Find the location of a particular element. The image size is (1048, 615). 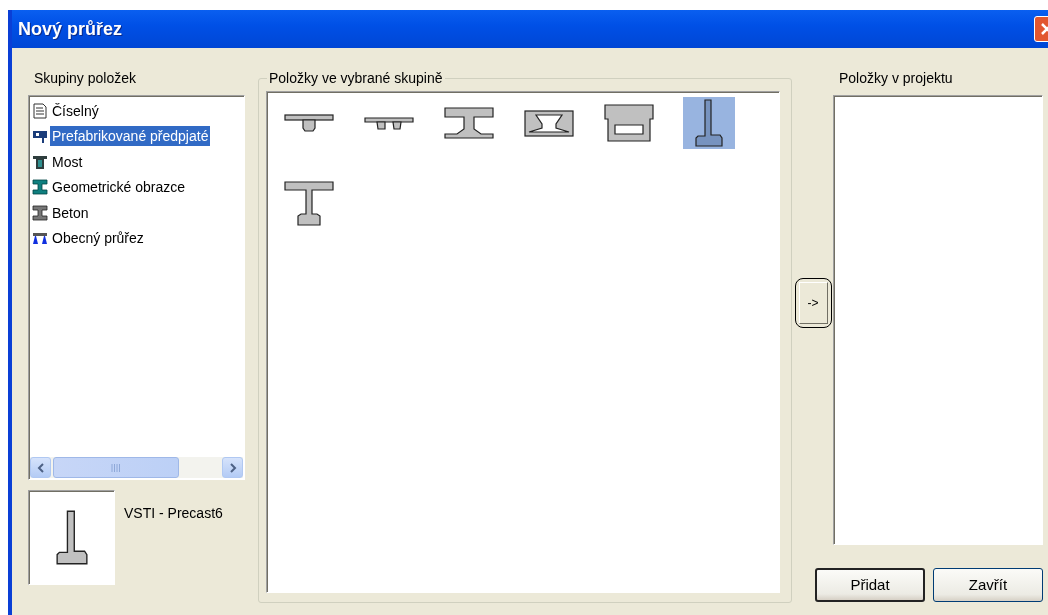

scrollbar-thumb is located at coordinates (116, 467).